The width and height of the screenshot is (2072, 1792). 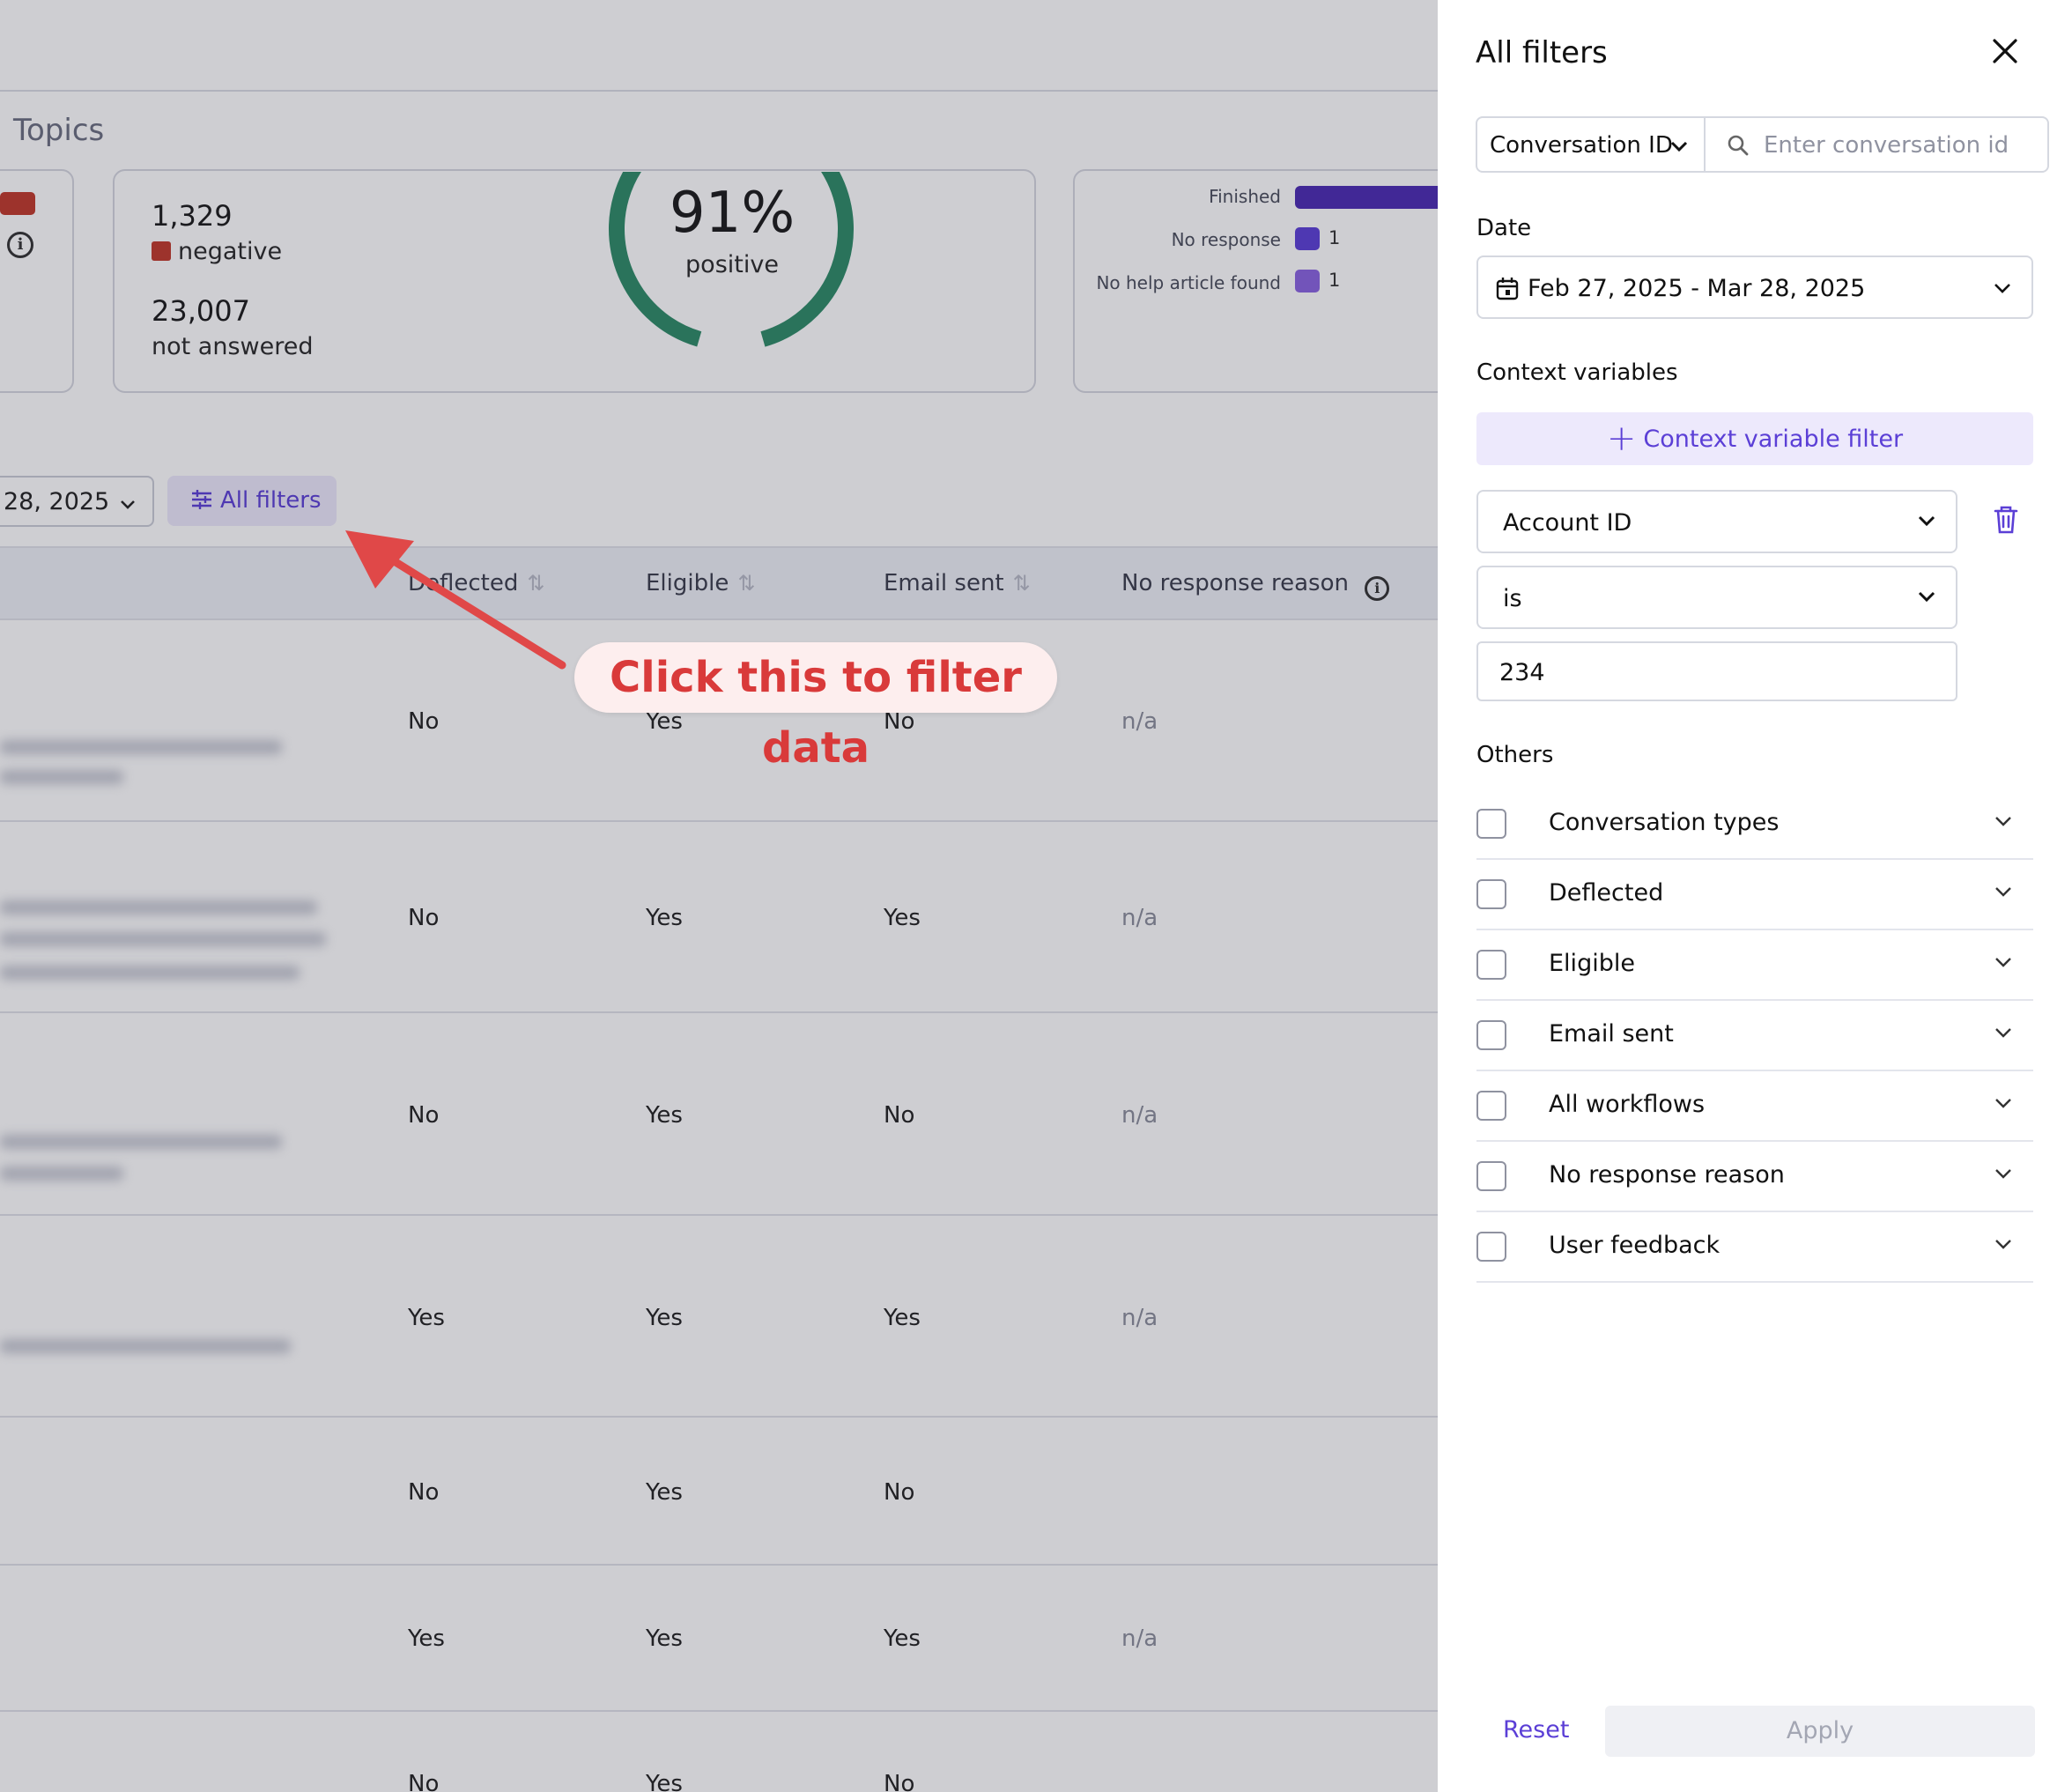 What do you see at coordinates (233, 346) in the screenshot?
I see `not-answered-label: not answered` at bounding box center [233, 346].